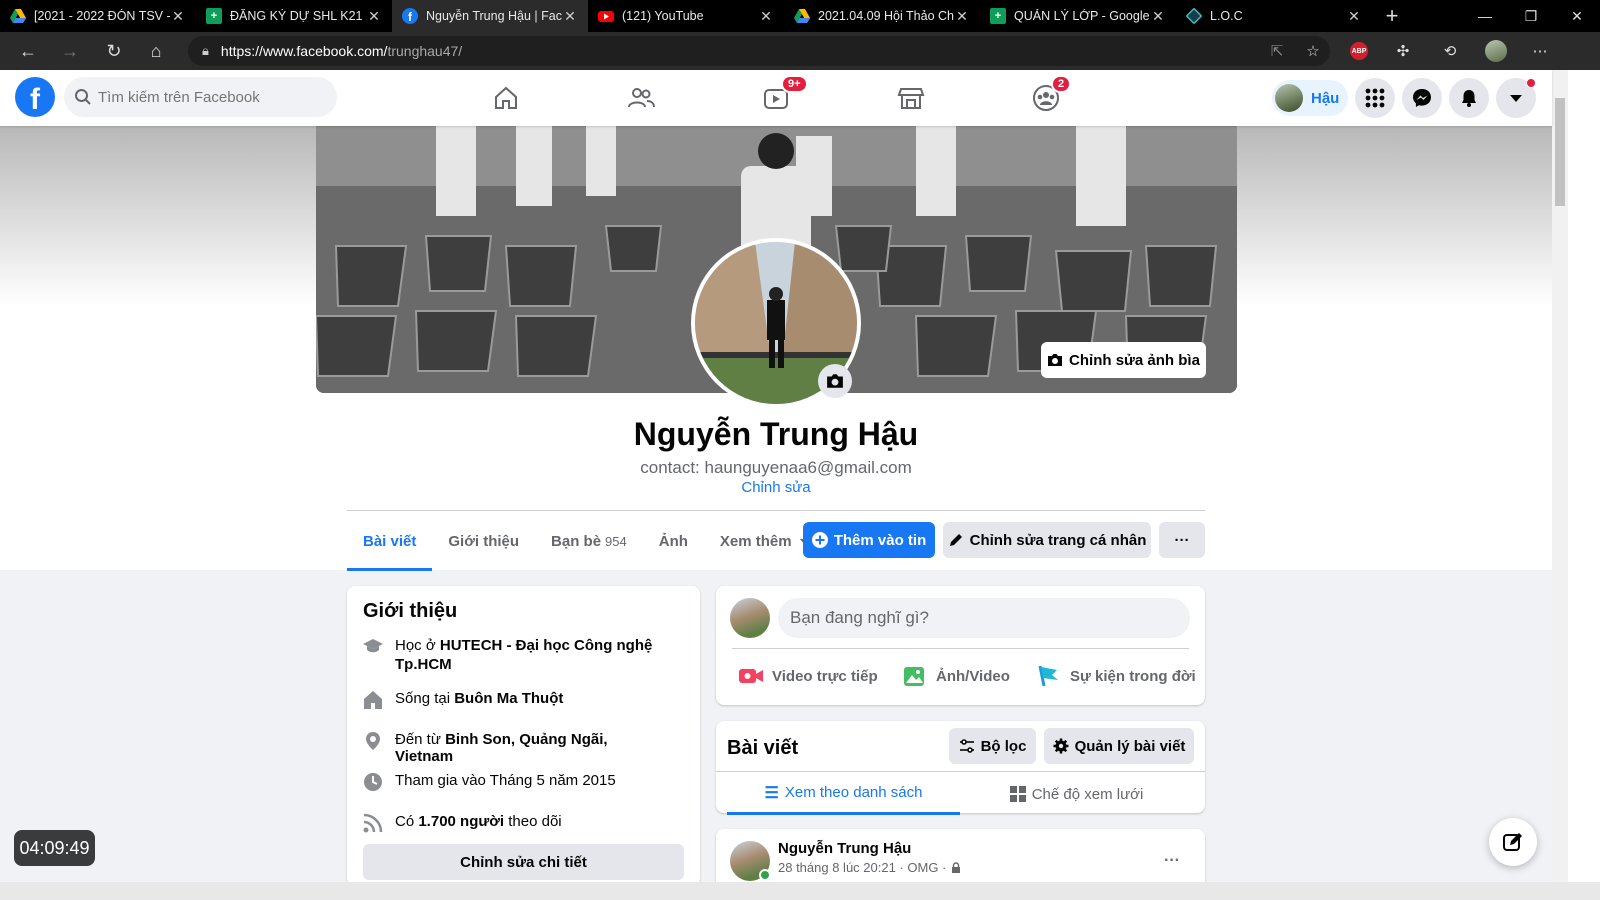 This screenshot has width=1600, height=900. What do you see at coordinates (1274, 16) in the screenshot?
I see `browser-tab: L.O.C ✕` at bounding box center [1274, 16].